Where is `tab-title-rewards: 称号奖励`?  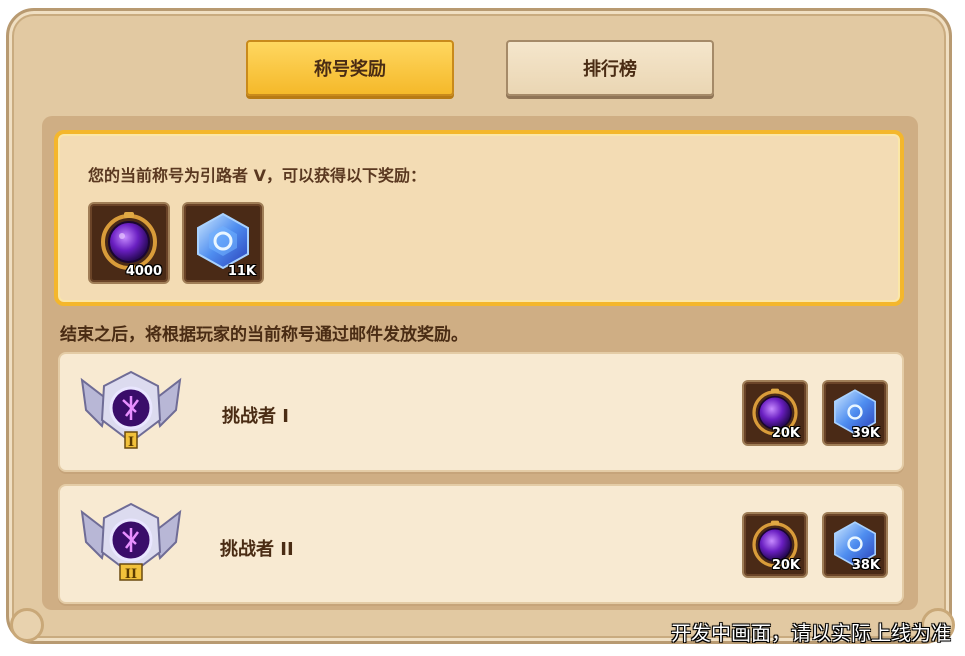
tab-title-rewards: 称号奖励 is located at coordinates (350, 68).